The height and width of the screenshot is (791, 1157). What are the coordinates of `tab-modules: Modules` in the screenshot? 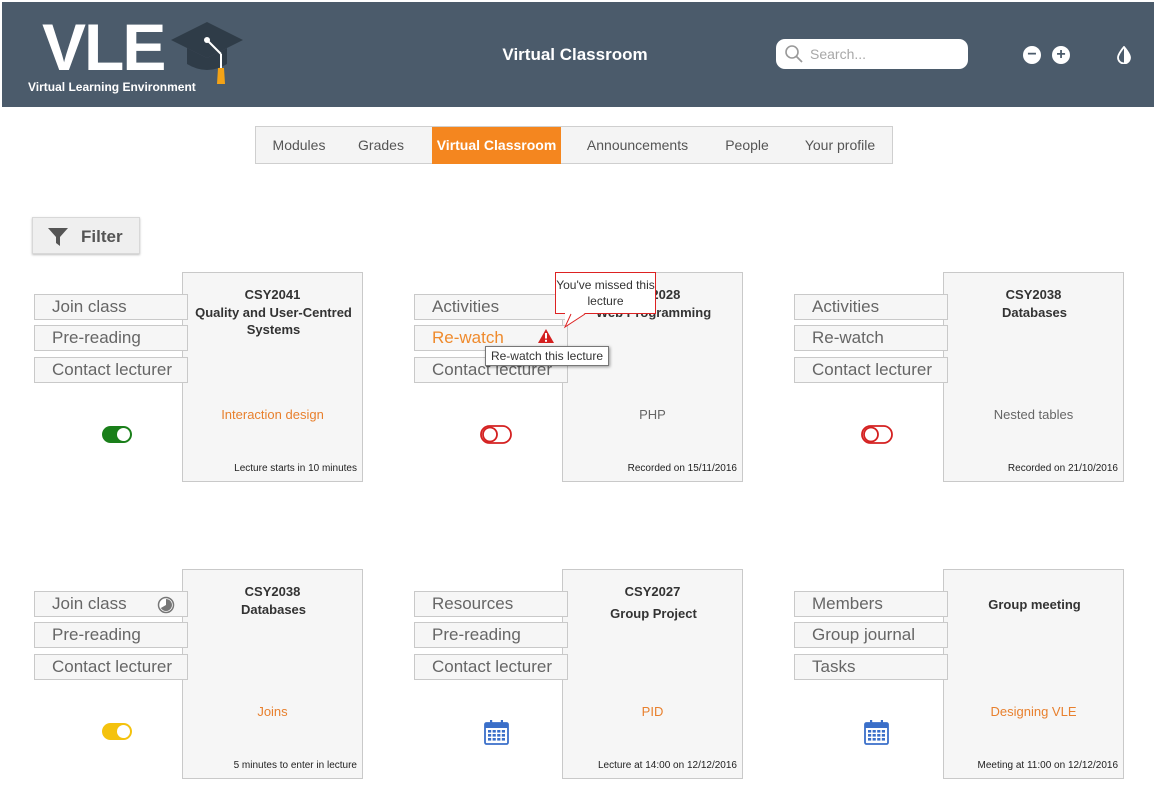 It's located at (299, 145).